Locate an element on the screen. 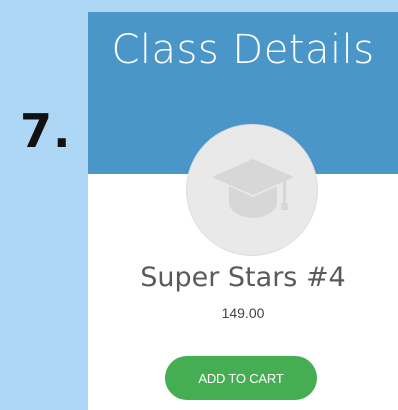  step-number: 7. is located at coordinates (46, 131).